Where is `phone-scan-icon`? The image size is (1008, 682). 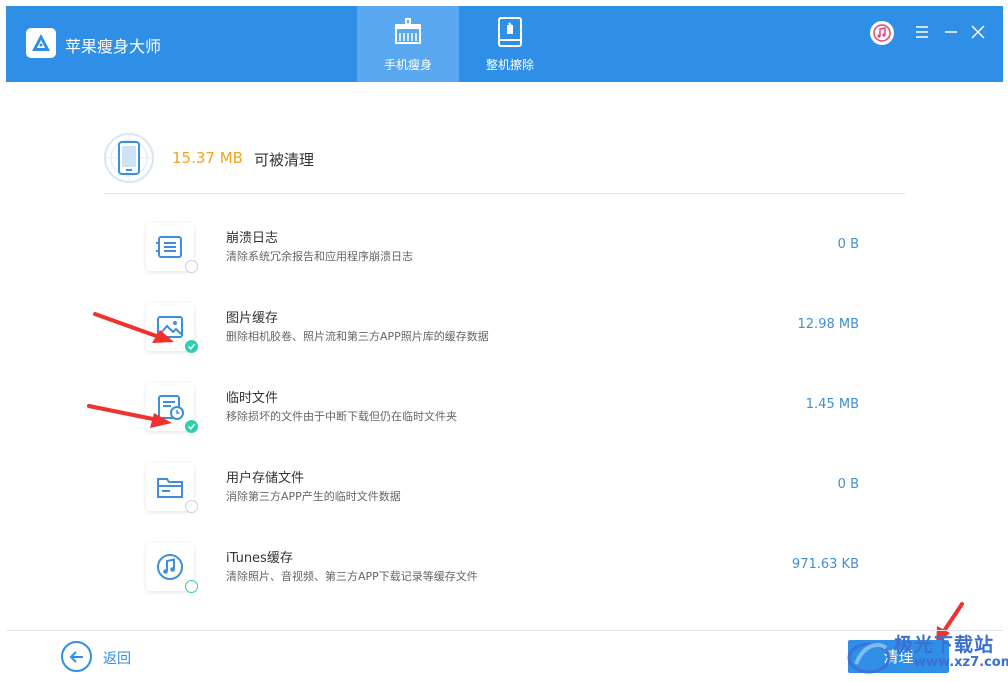 phone-scan-icon is located at coordinates (129, 158).